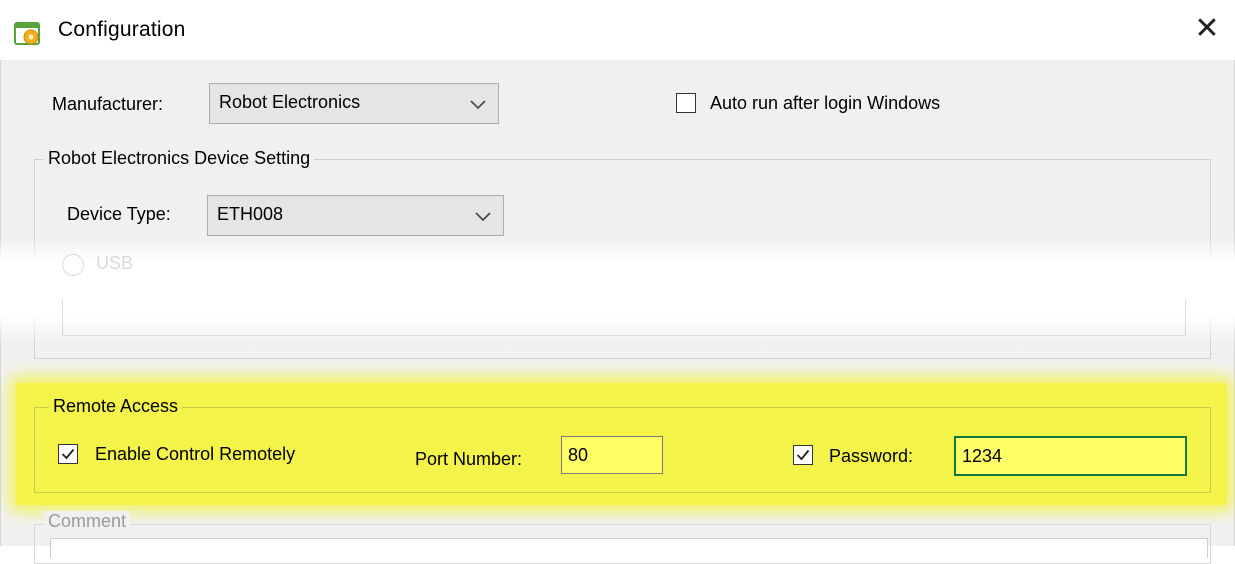 The width and height of the screenshot is (1235, 564). Describe the element at coordinates (629, 548) in the screenshot. I see `comment-textarea` at that location.